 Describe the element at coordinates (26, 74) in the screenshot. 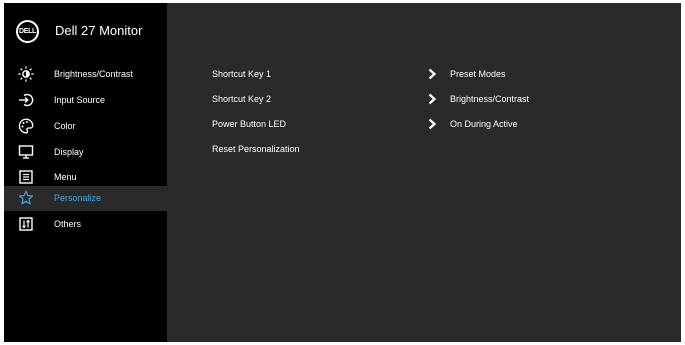

I see `brightness-icon` at that location.